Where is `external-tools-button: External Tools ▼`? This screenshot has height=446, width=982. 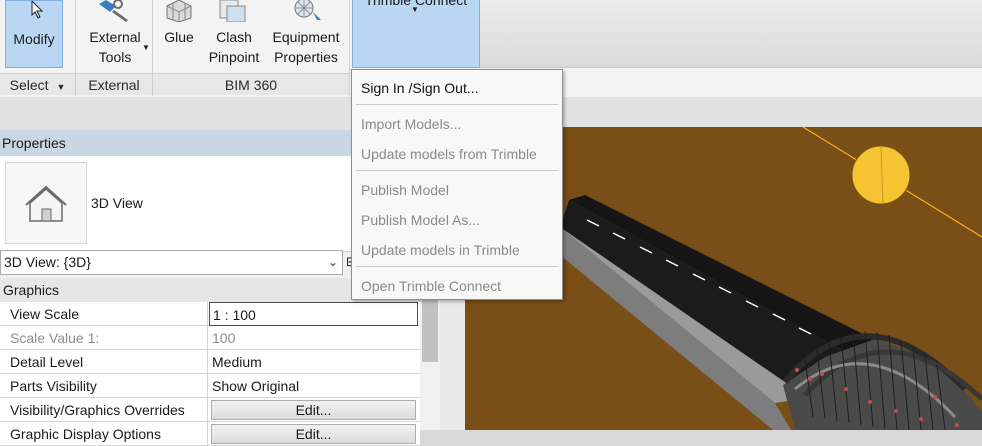
external-tools-button: External Tools ▼ is located at coordinates (116, 34).